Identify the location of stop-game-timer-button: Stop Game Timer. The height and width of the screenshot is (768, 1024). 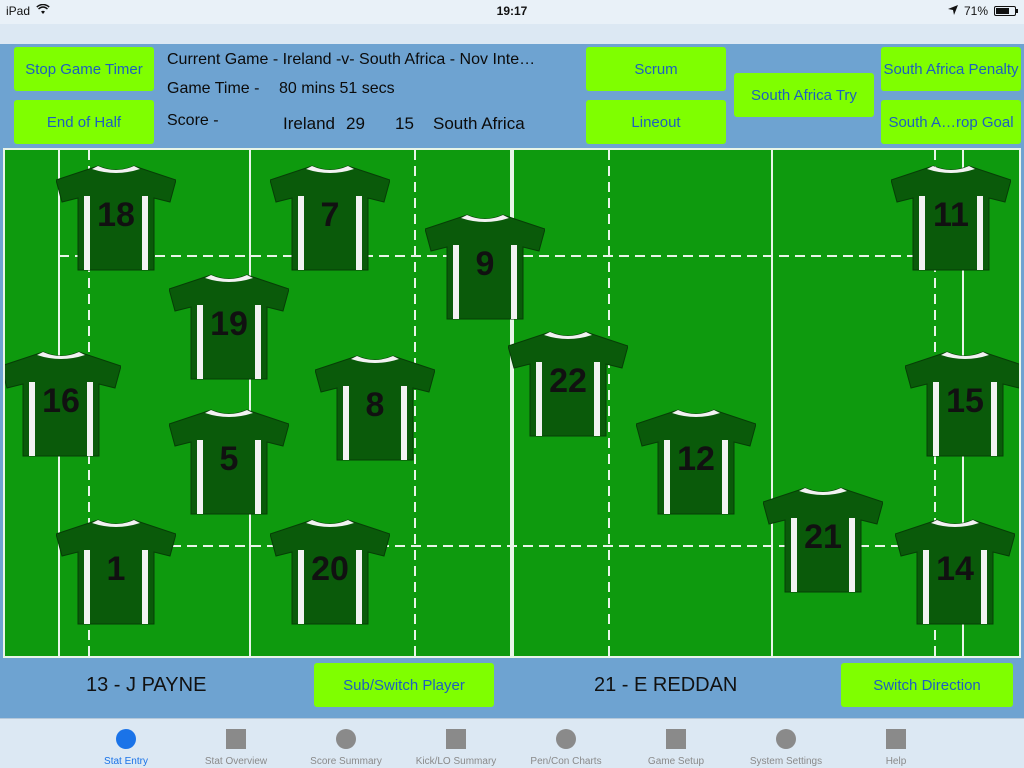
(84, 69).